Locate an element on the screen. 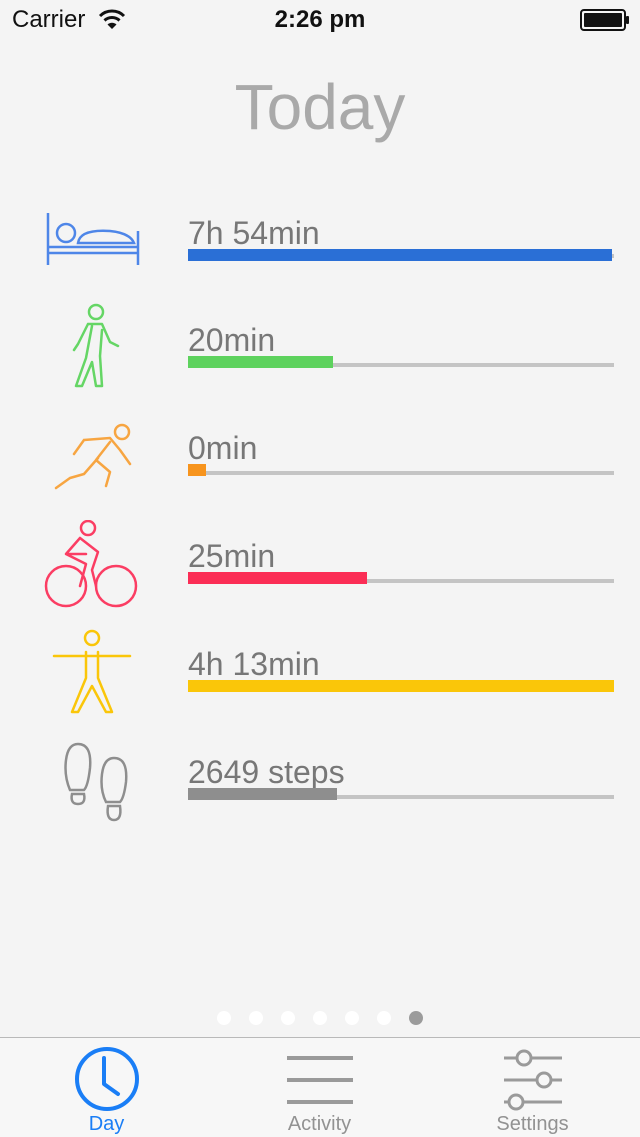  activity-row-steps: 2649 steps is located at coordinates (320, 786).